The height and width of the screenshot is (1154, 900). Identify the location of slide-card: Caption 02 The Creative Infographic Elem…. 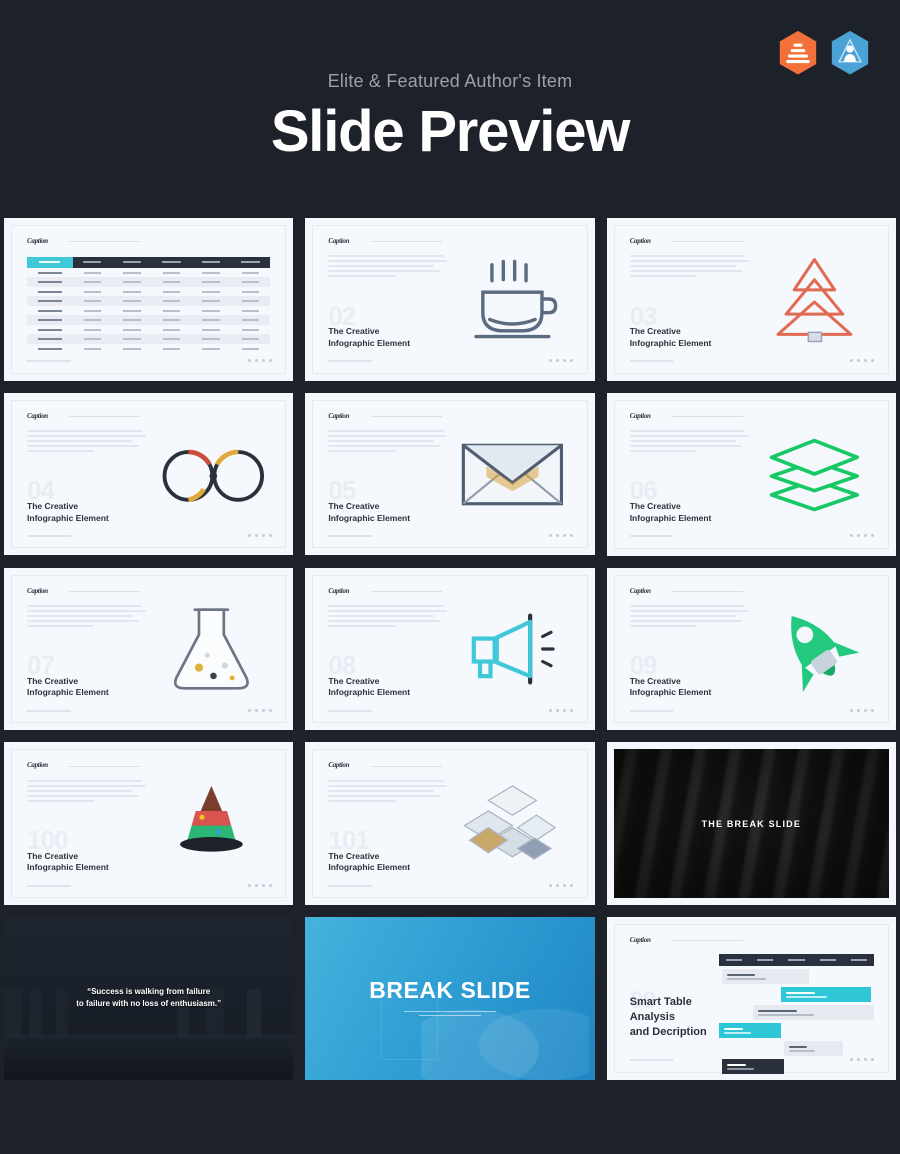
(450, 299).